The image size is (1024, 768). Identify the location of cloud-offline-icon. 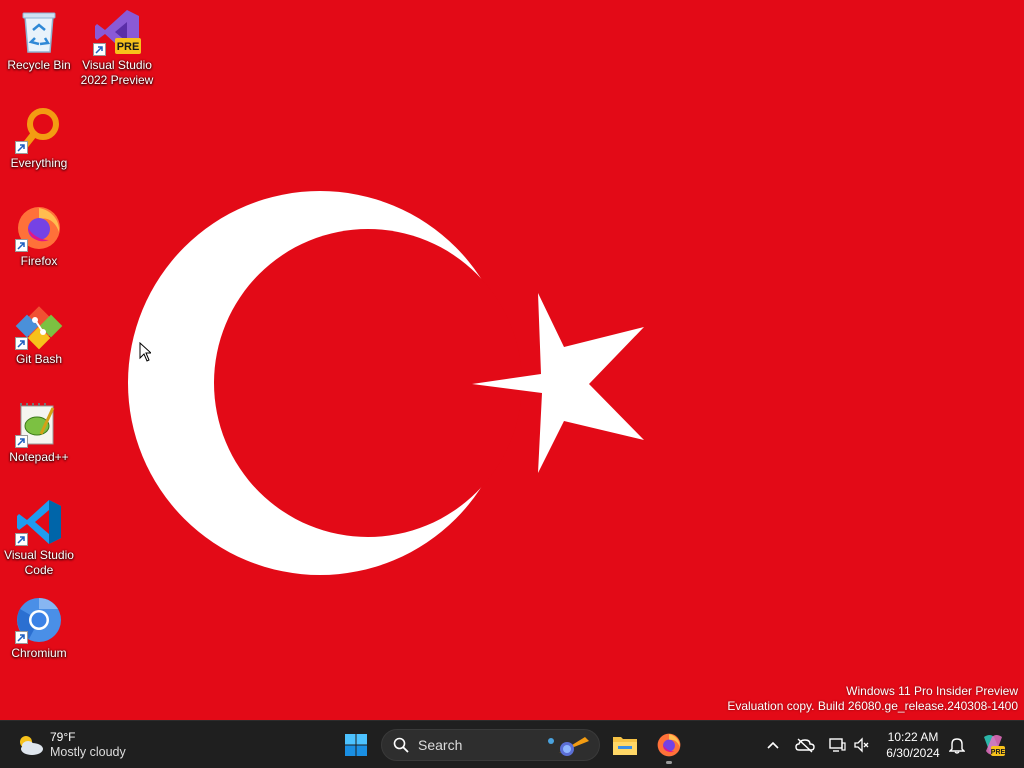
(805, 745).